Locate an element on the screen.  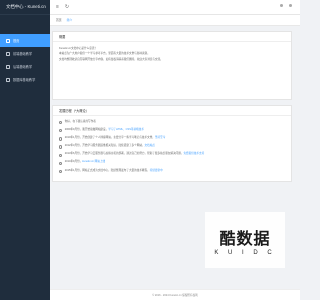
topbar-actions is located at coordinates (286, 5).